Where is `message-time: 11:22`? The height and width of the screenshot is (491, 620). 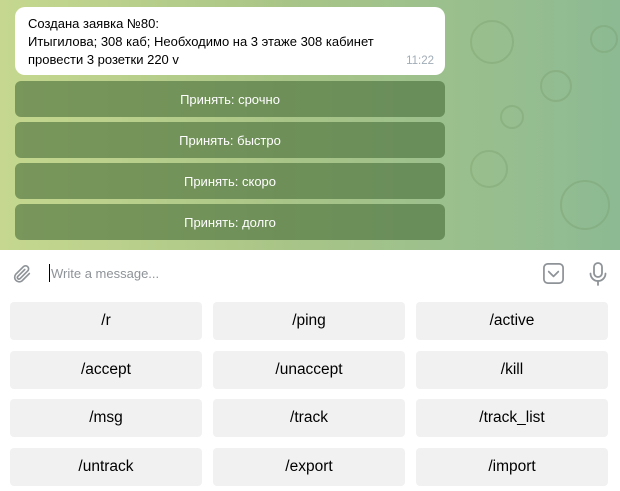 message-time: 11:22 is located at coordinates (420, 61).